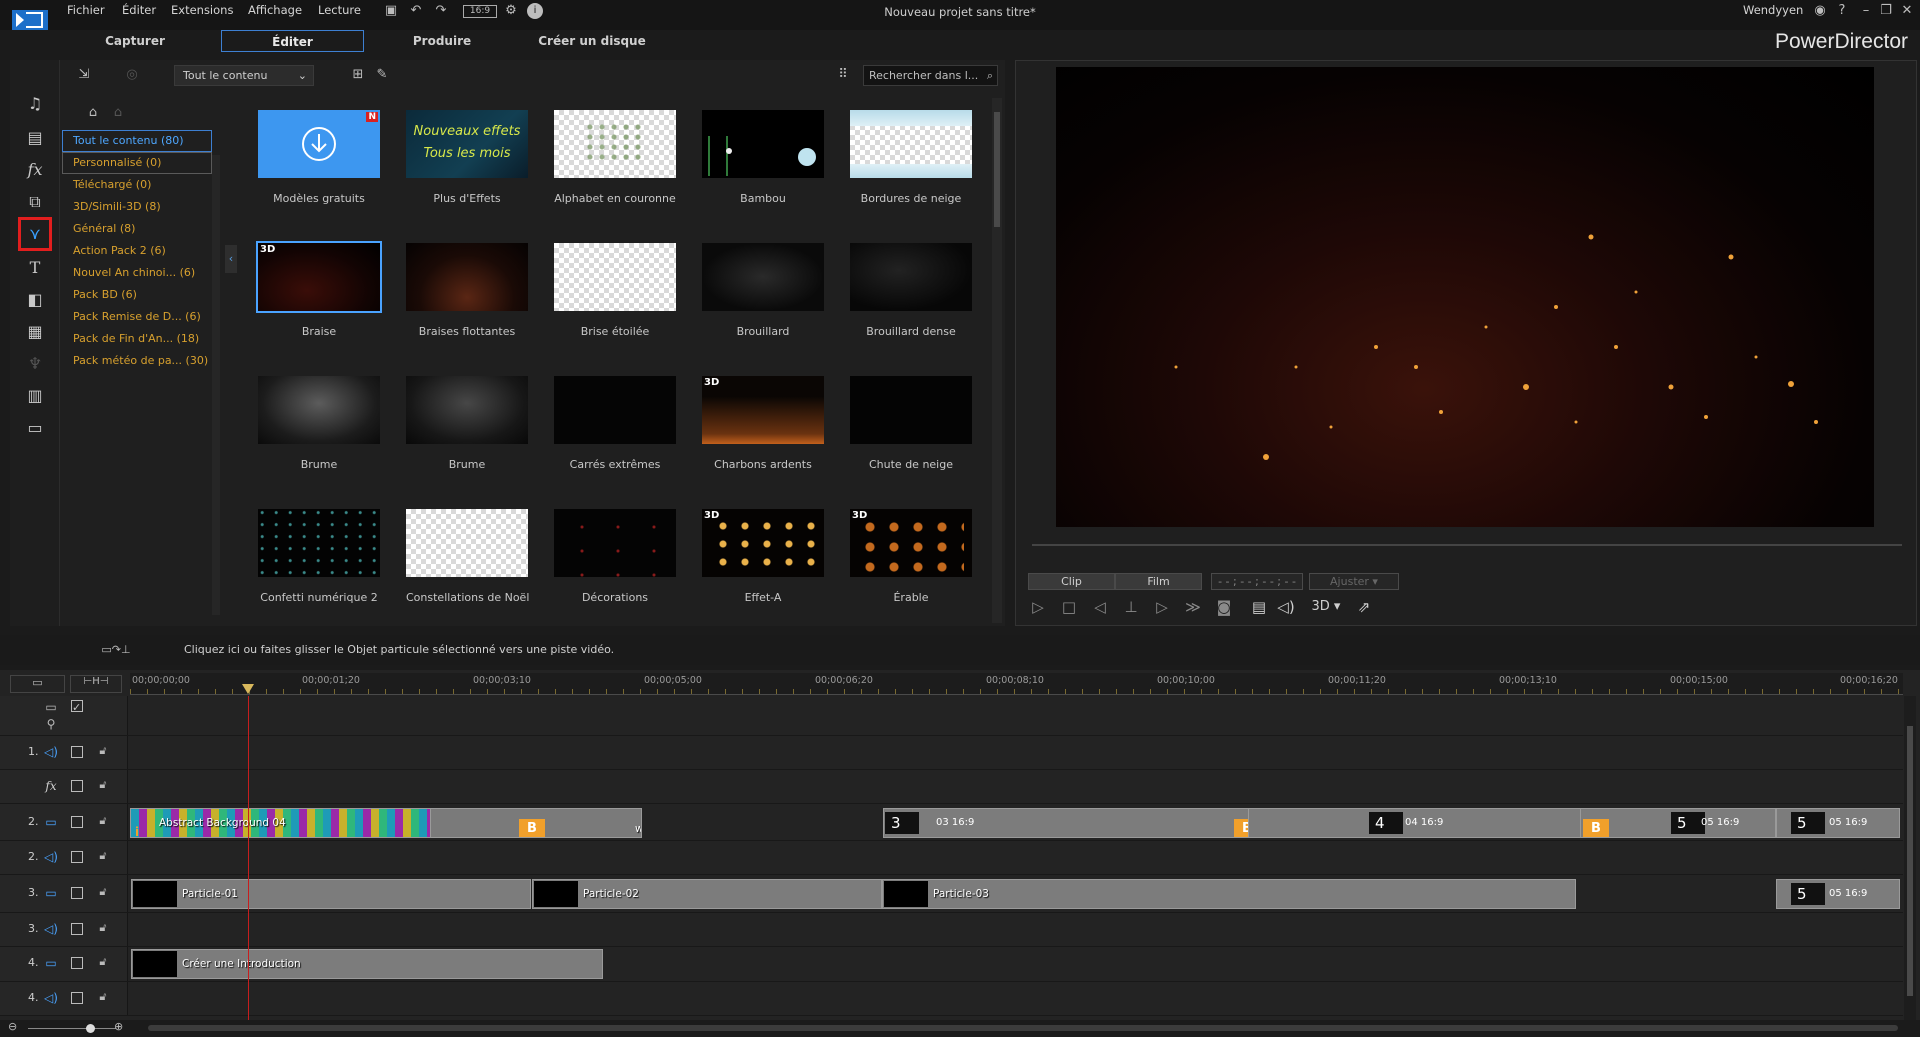 The image size is (1920, 1037). What do you see at coordinates (137, 339) in the screenshot?
I see `category-item: Pack de Fin d'An... (18)` at bounding box center [137, 339].